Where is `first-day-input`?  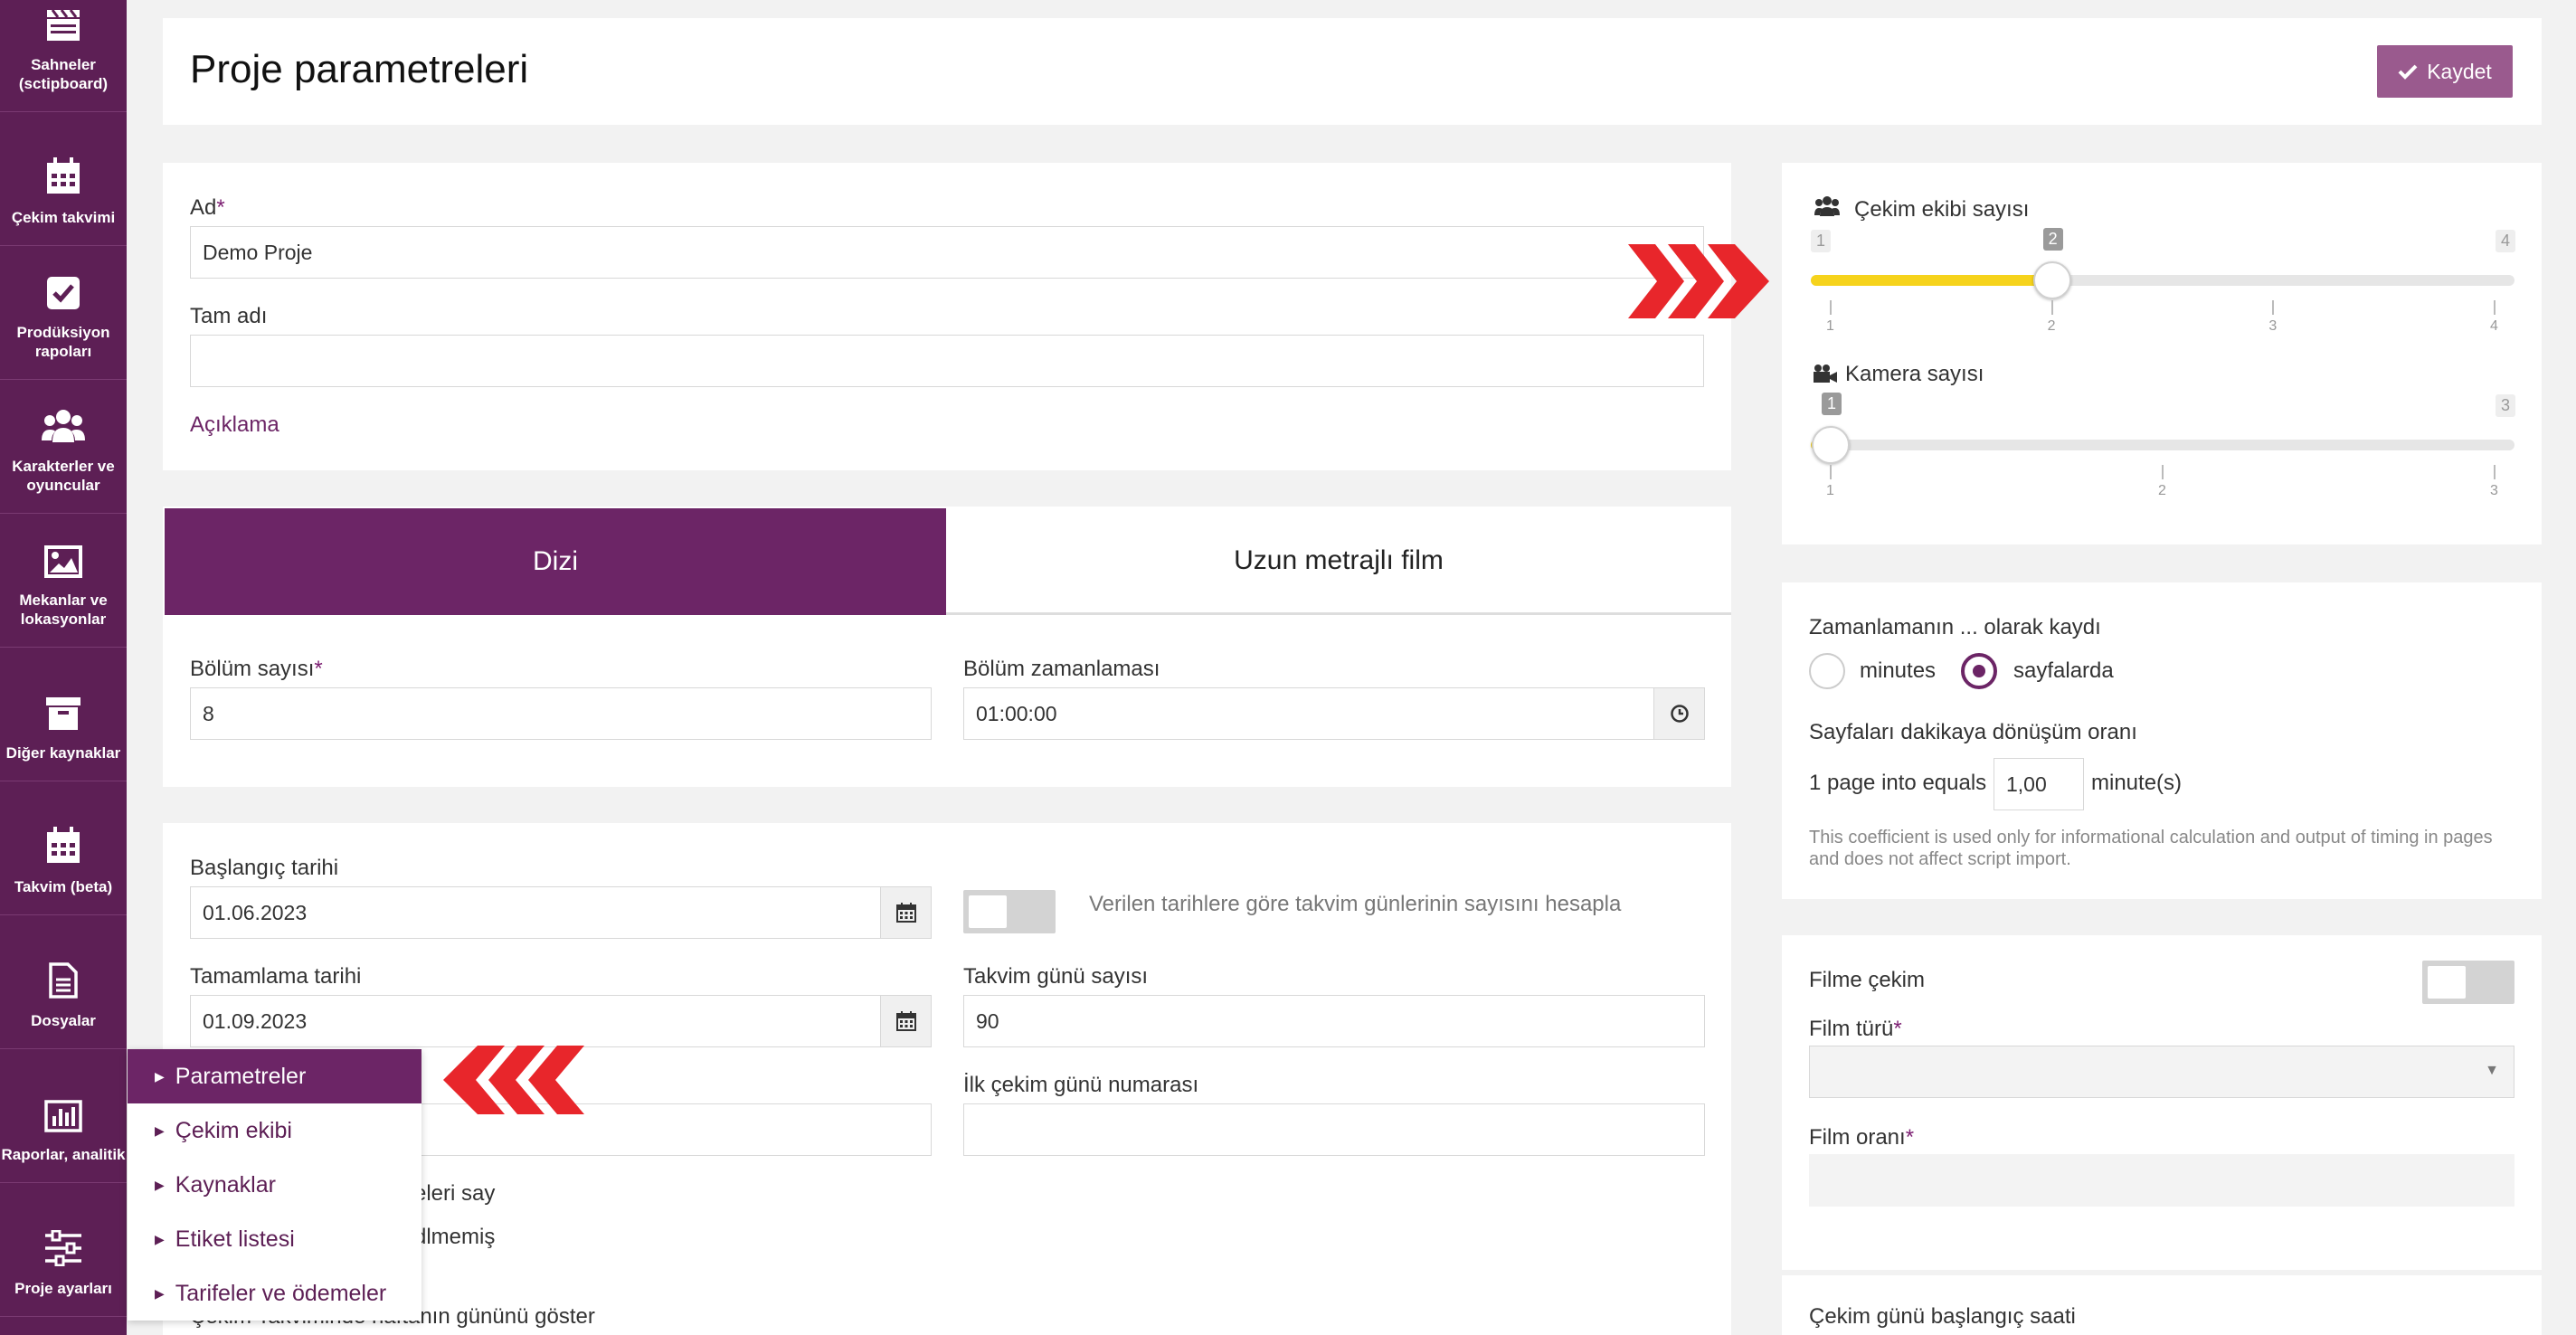
first-day-input is located at coordinates (1334, 1129).